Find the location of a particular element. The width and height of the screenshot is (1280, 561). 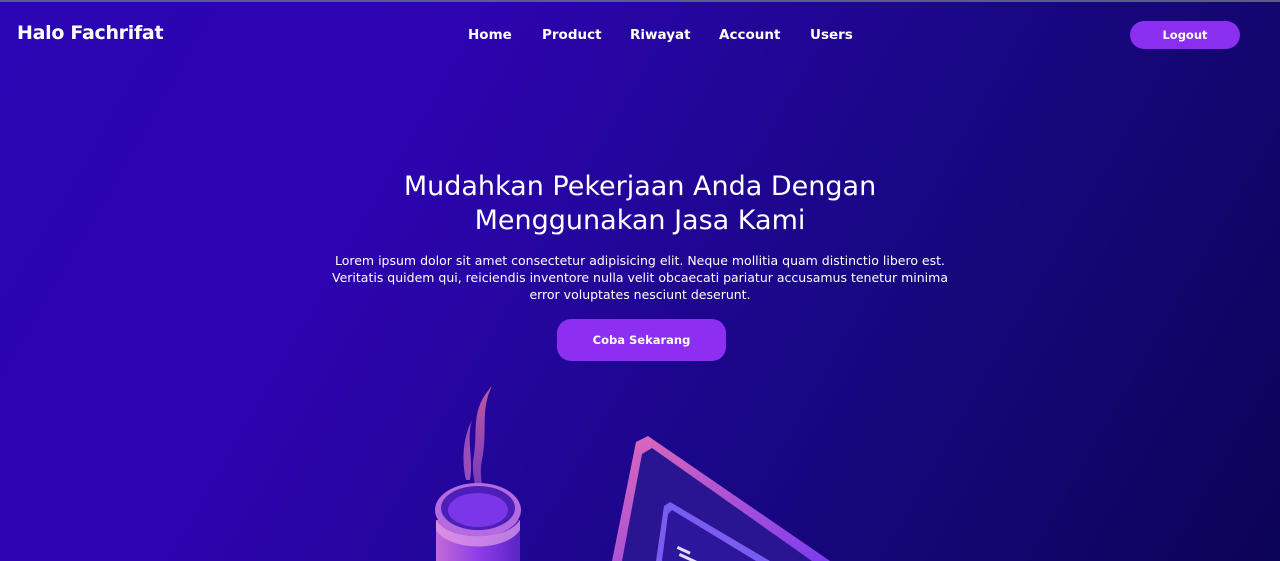

nav-link-home: Home is located at coordinates (490, 35).